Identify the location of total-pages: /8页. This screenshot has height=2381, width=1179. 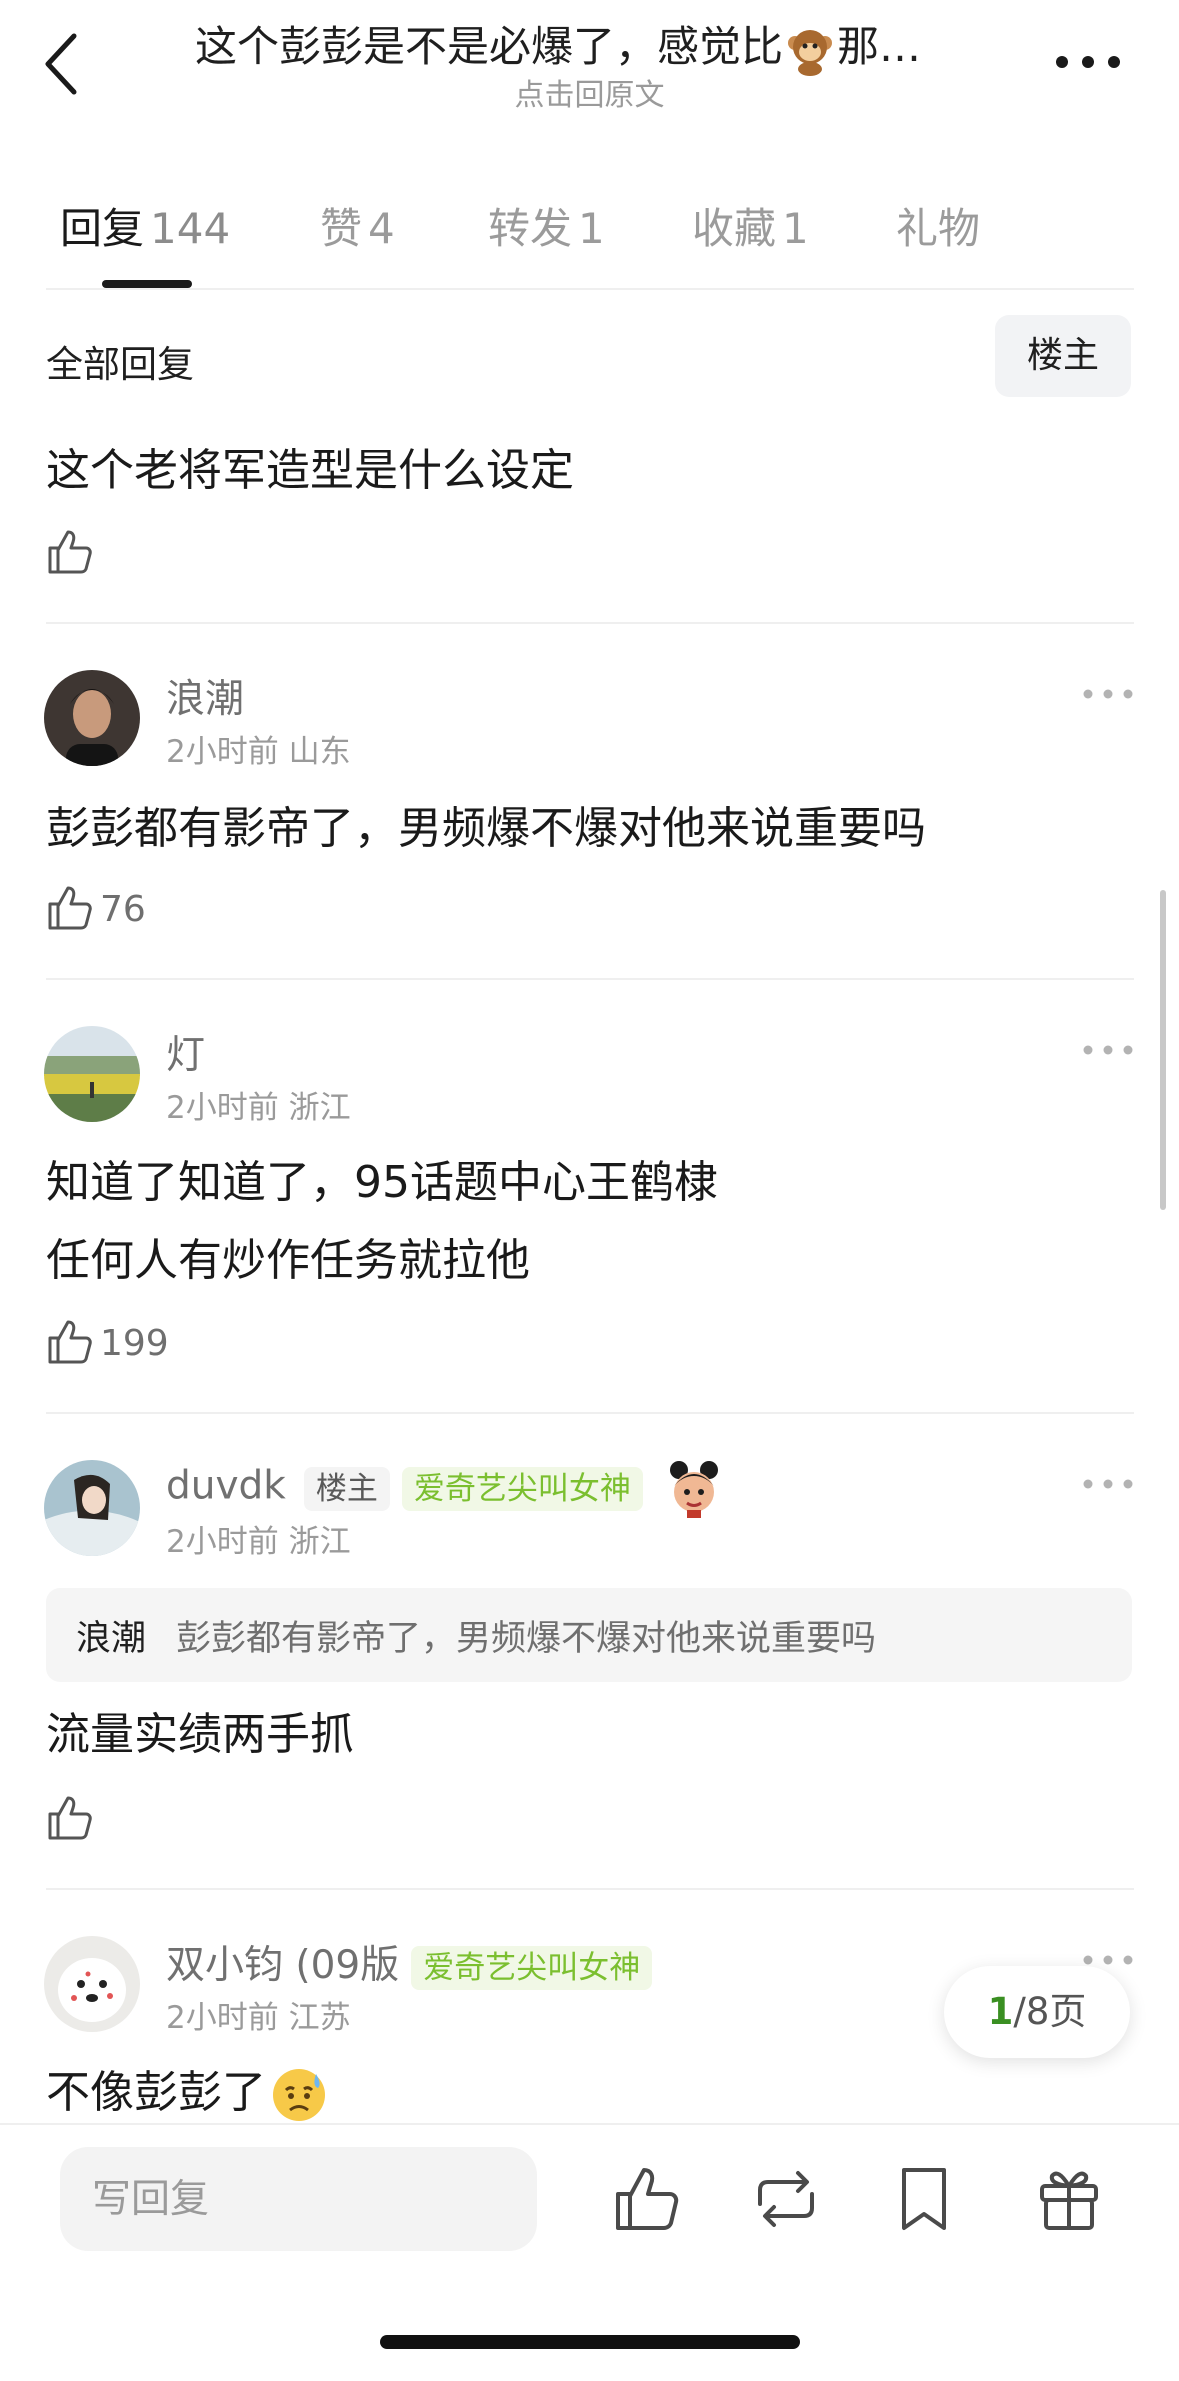
(1050, 2011).